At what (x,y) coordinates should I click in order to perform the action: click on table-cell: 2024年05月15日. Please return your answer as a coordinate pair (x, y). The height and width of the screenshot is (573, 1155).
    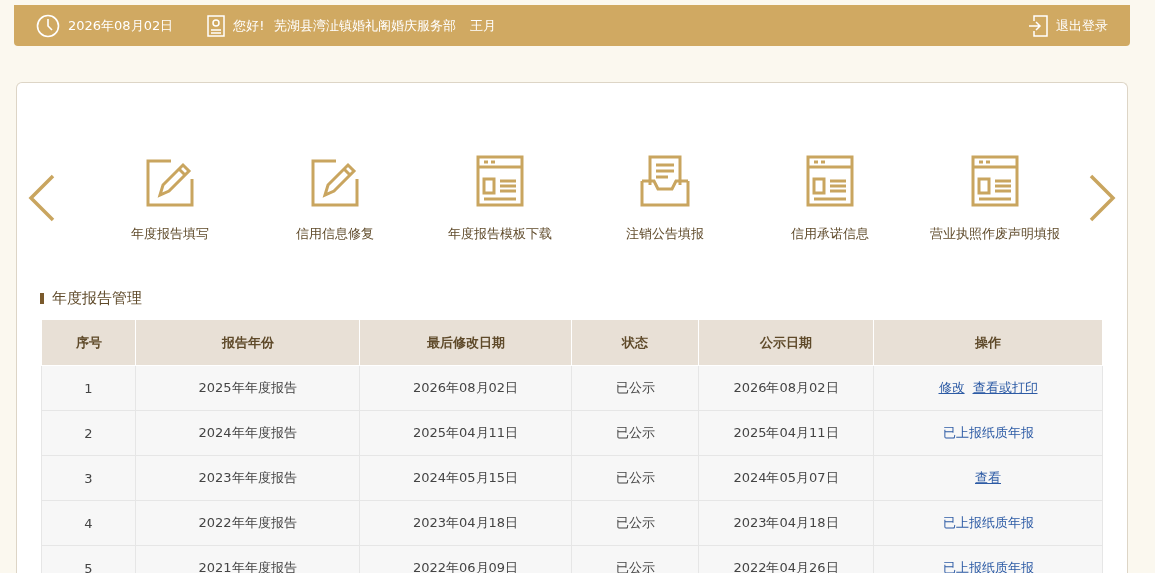
    Looking at the image, I should click on (465, 478).